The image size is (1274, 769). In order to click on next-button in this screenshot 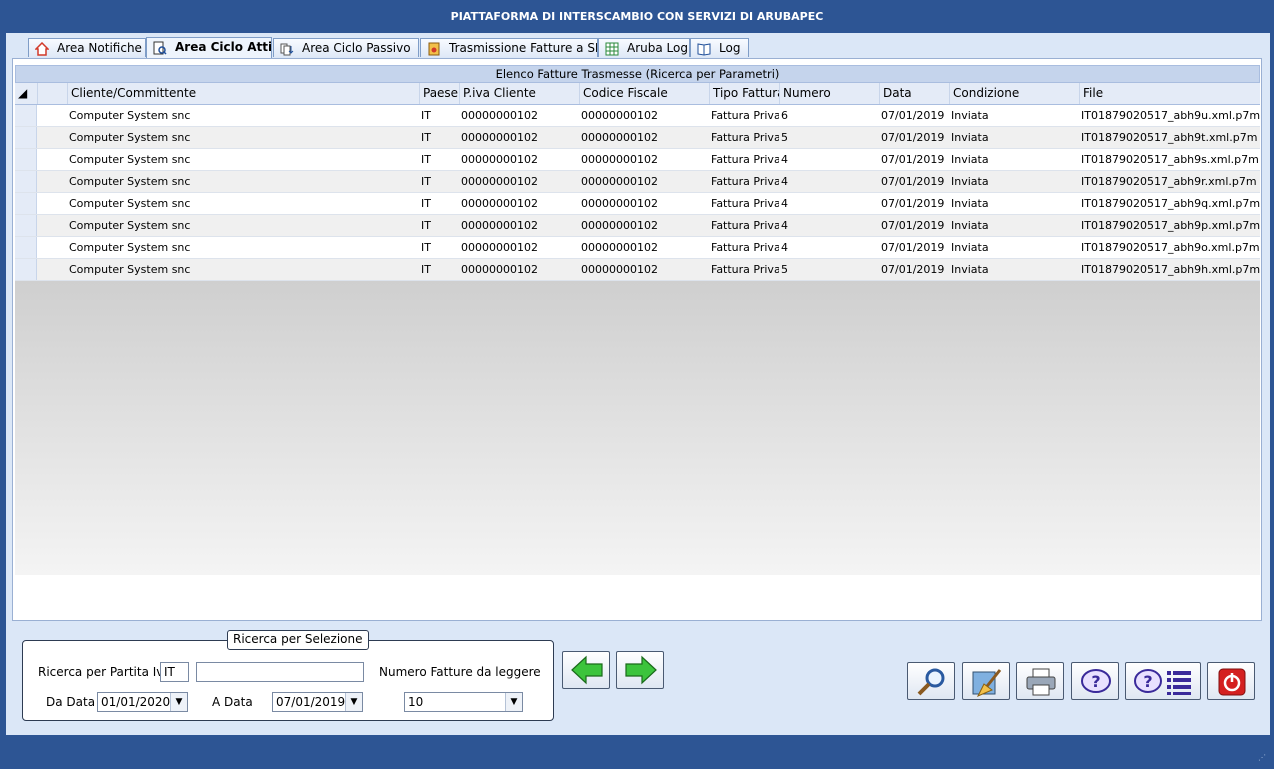, I will do `click(640, 670)`.